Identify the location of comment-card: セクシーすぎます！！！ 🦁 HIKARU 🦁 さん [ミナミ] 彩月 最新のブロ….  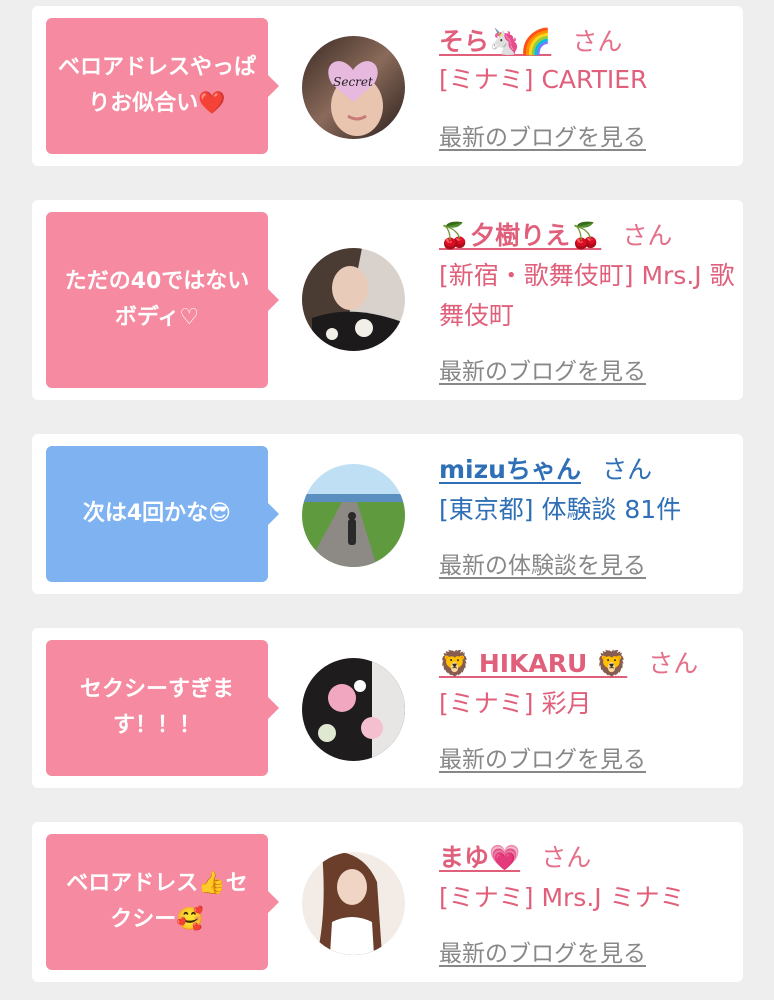
(387, 708).